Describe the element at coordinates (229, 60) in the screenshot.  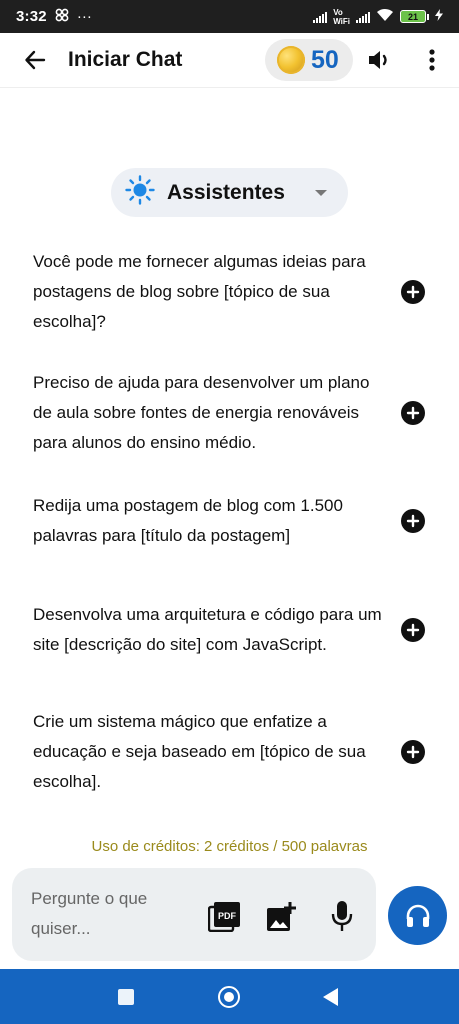
I see `app-bar: Iniciar Chat 50` at that location.